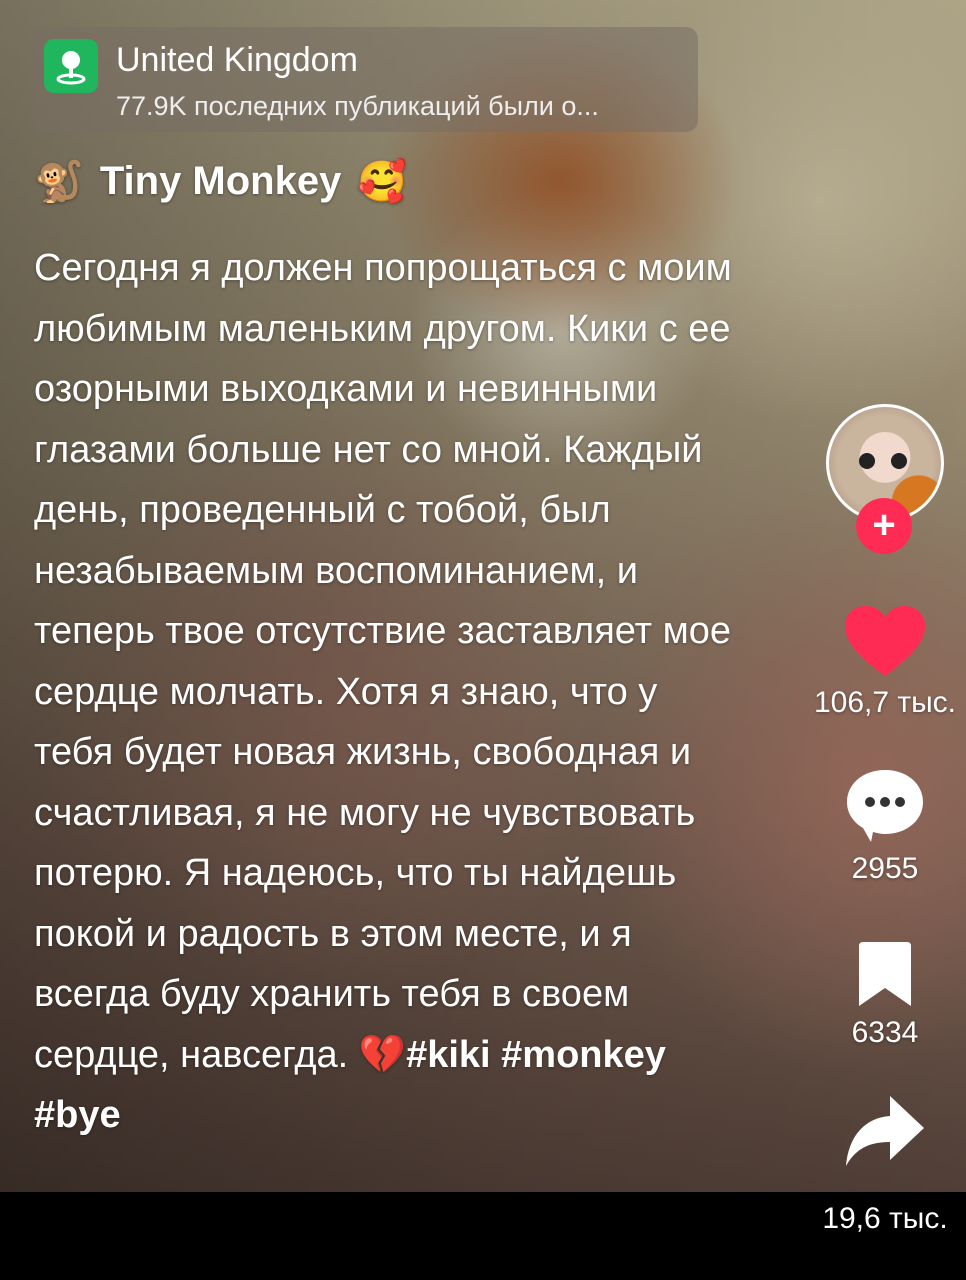 Image resolution: width=966 pixels, height=1280 pixels. Describe the element at coordinates (237, 60) in the screenshot. I see `location-title: United Kingdom` at that location.